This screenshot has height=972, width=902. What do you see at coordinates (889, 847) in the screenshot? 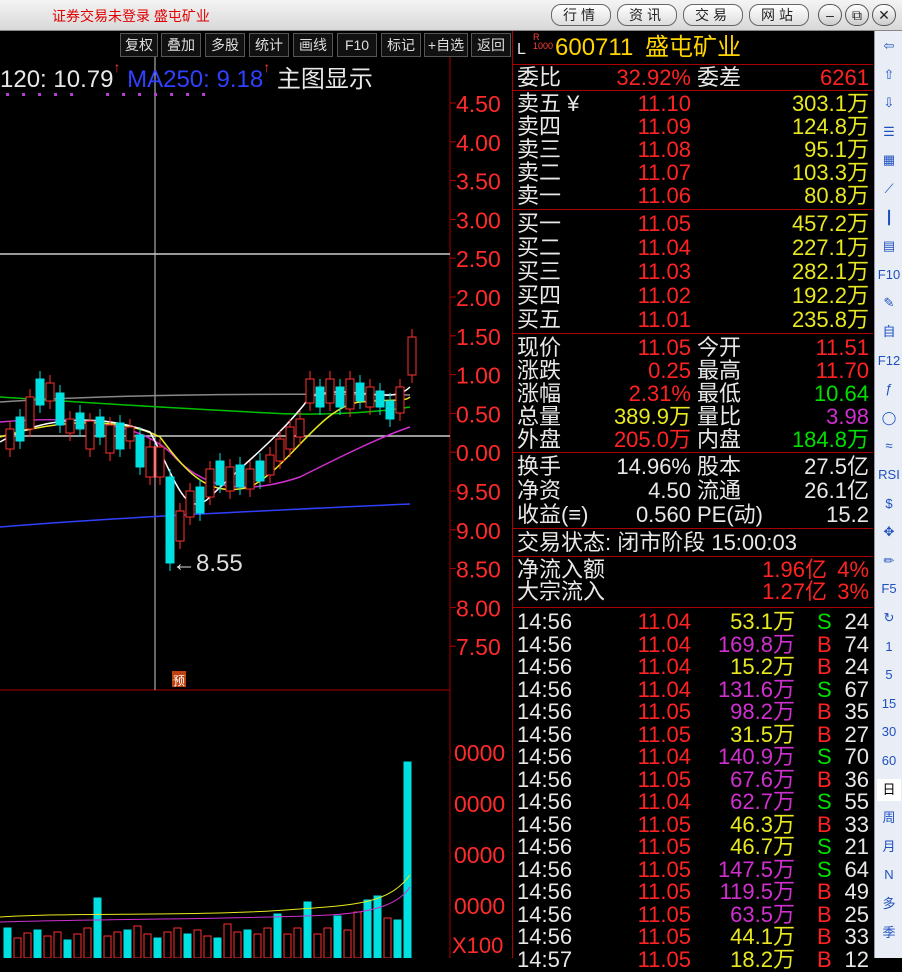
I see `period-button: 月` at bounding box center [889, 847].